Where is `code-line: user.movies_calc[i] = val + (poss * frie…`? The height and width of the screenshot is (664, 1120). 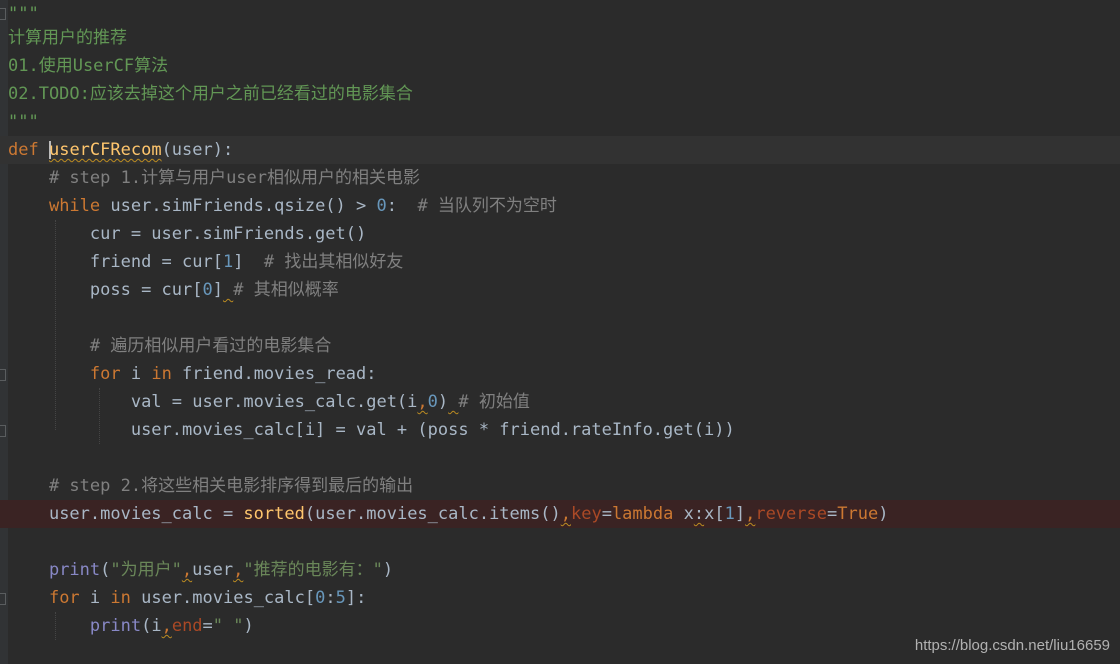 code-line: user.movies_calc[i] = val + (poss * frie… is located at coordinates (560, 430).